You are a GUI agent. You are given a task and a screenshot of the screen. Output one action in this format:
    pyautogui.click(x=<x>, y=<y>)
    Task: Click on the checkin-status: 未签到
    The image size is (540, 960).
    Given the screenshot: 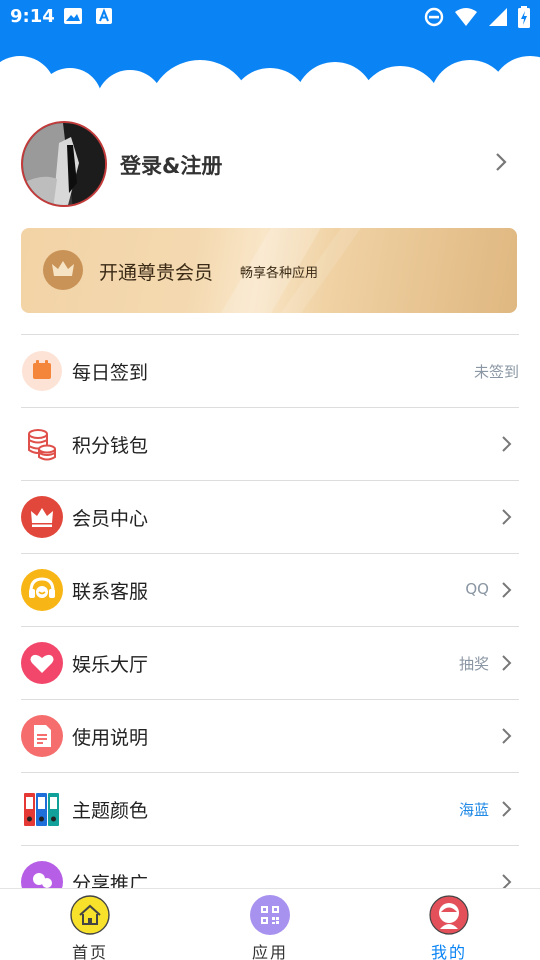 What is the action you would take?
    pyautogui.click(x=496, y=372)
    